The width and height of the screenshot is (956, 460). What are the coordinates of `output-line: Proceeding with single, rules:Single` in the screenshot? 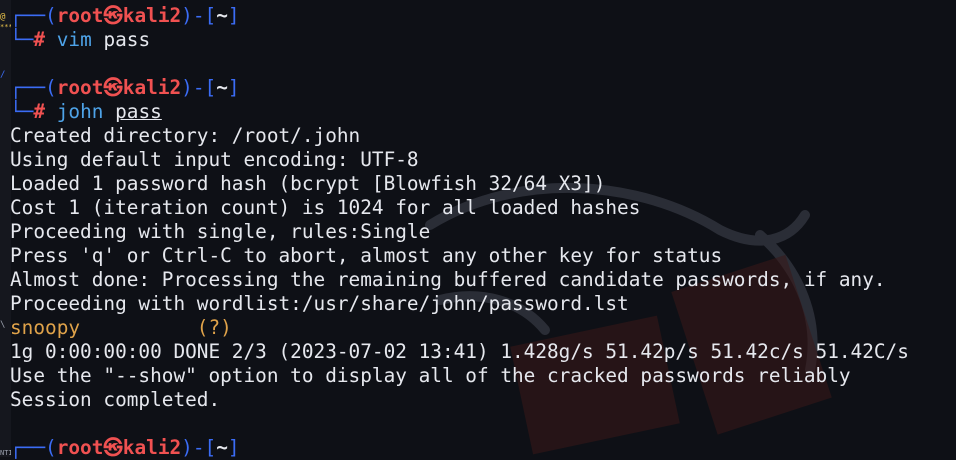 It's located at (220, 231).